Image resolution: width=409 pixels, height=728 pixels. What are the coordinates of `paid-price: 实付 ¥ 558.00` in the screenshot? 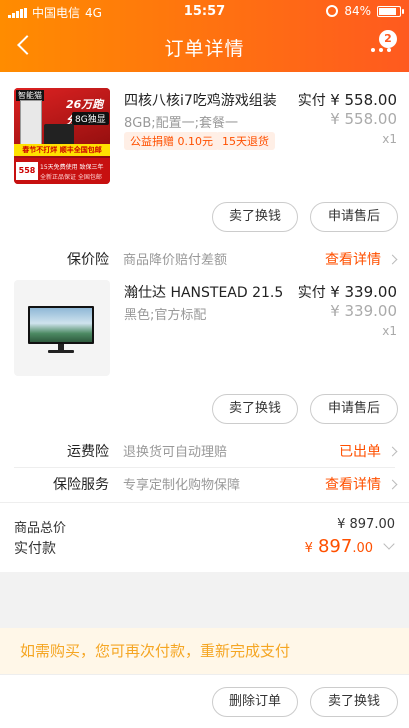 It's located at (347, 100).